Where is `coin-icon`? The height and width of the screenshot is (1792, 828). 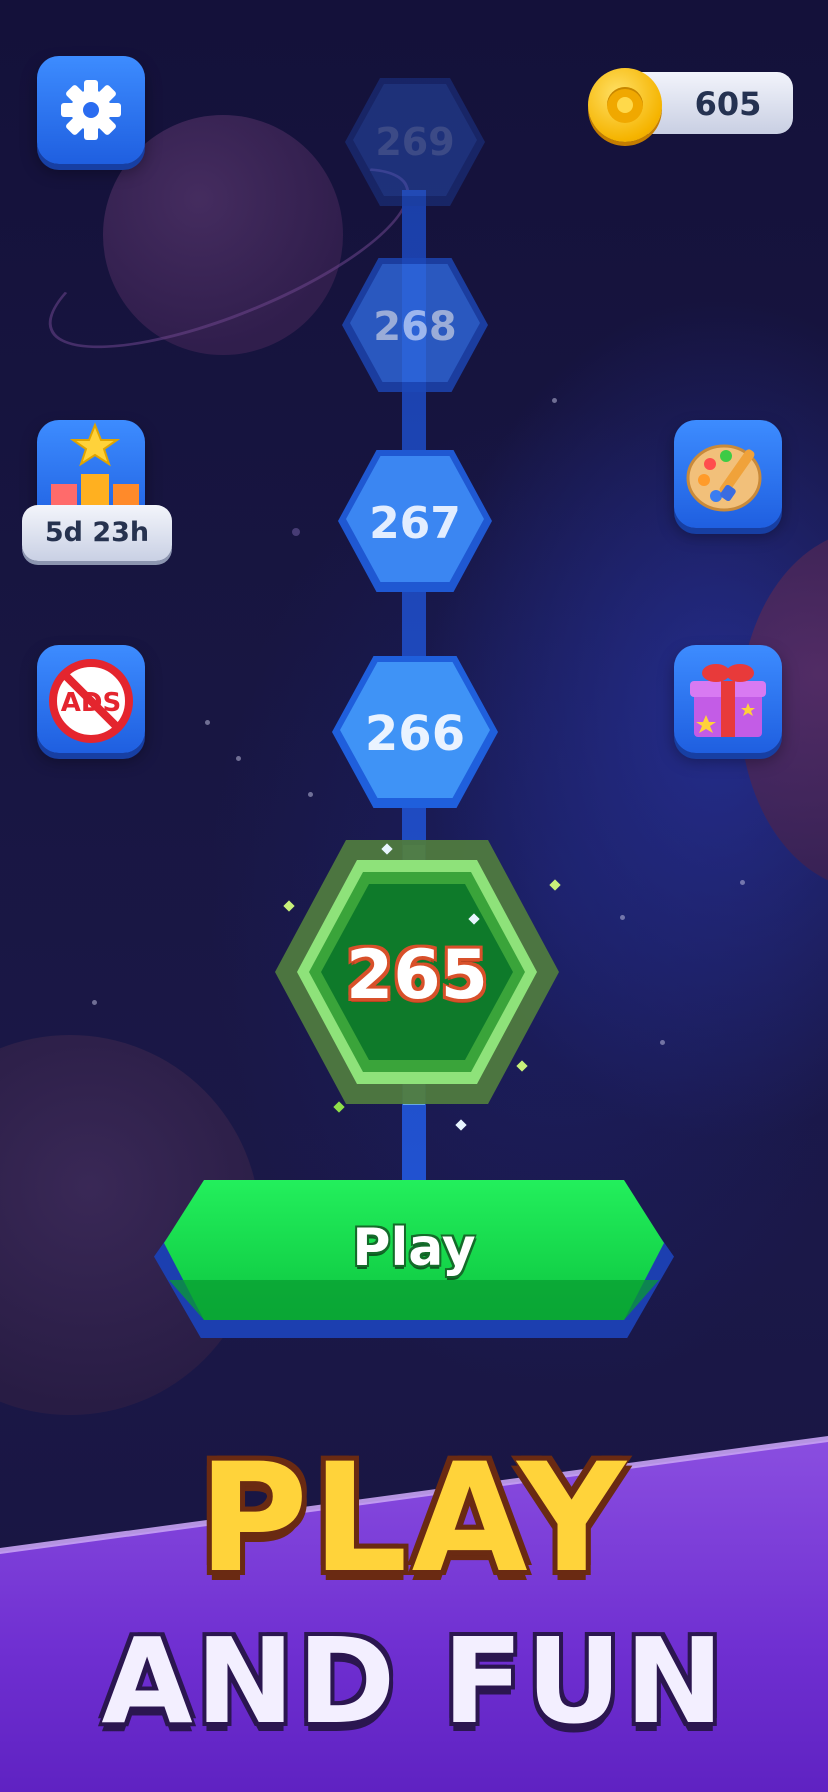
coin-icon is located at coordinates (625, 105).